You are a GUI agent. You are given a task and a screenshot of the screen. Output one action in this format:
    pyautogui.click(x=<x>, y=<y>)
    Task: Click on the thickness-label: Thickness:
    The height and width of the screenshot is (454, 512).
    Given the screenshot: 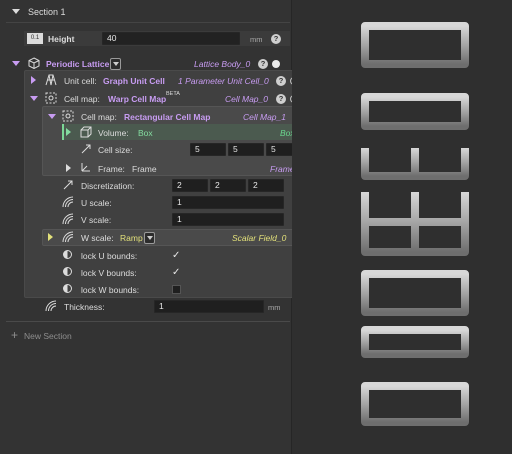 What is the action you would take?
    pyautogui.click(x=84, y=307)
    